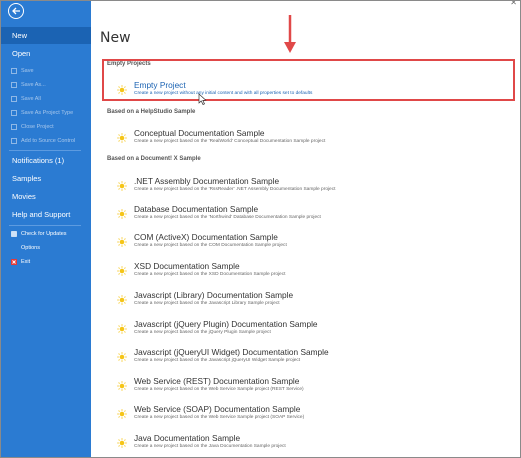 This screenshot has height=458, width=521. I want to click on sidebar-item-movies: Movies, so click(46, 196).